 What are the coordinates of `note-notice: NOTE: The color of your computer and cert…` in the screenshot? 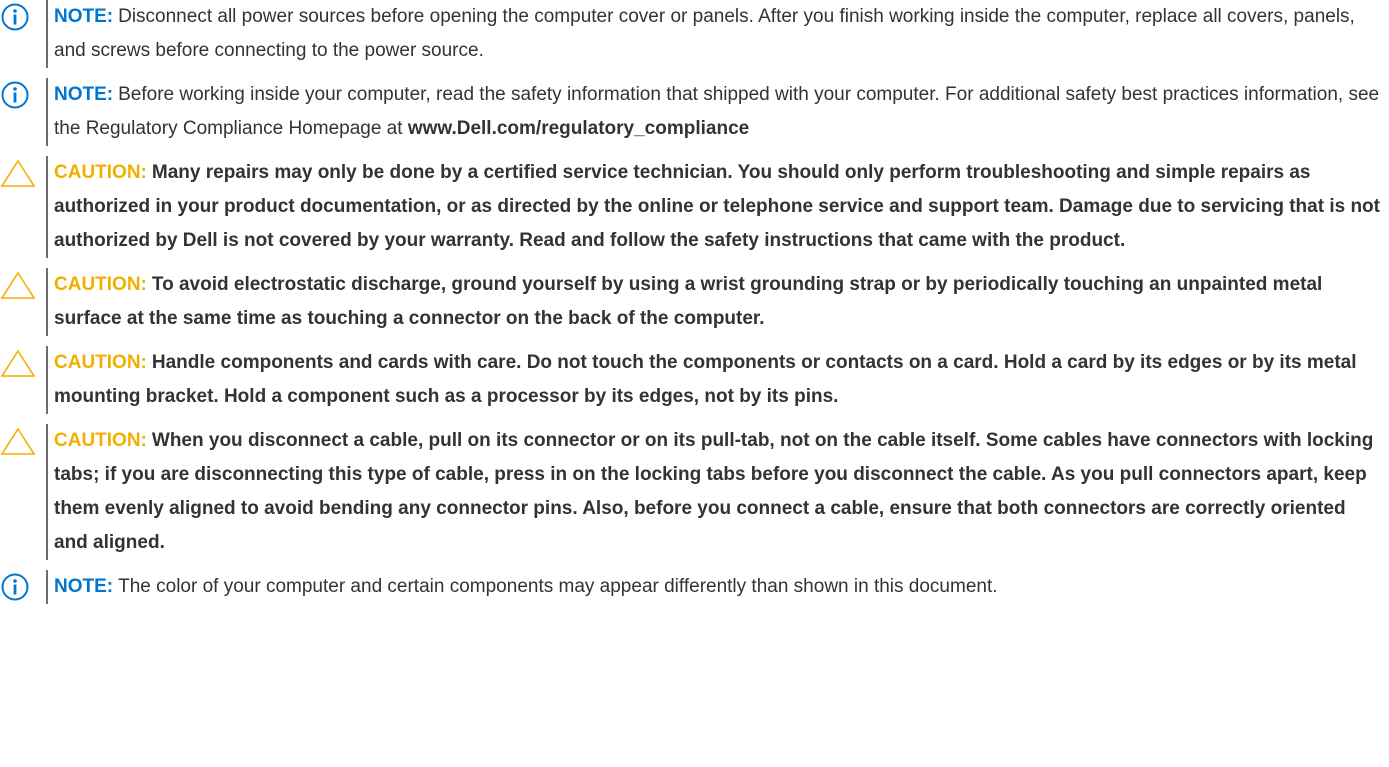 It's located at (694, 587).